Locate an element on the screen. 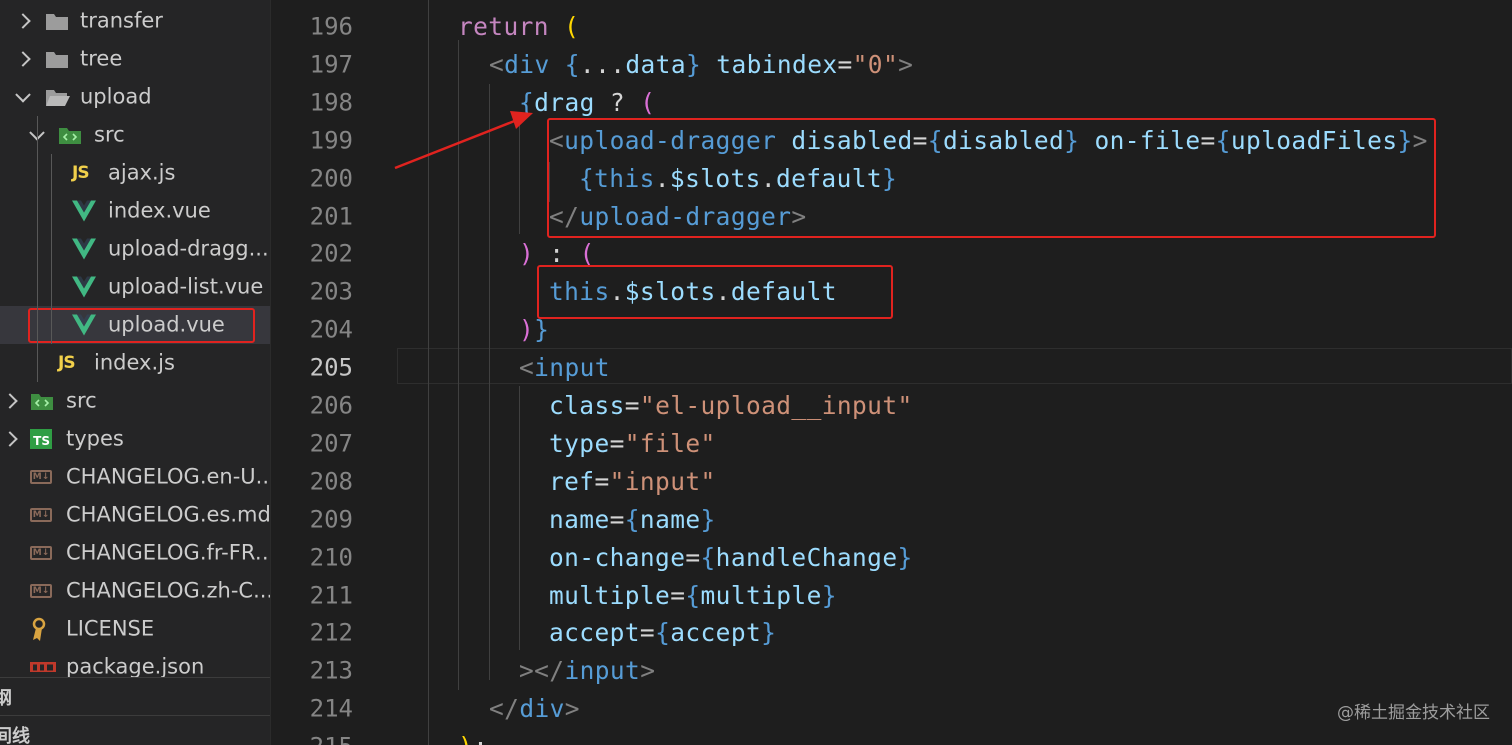 The height and width of the screenshot is (745, 1512). tree-item-upload-list-vue: upload-list.vue is located at coordinates (135, 287).